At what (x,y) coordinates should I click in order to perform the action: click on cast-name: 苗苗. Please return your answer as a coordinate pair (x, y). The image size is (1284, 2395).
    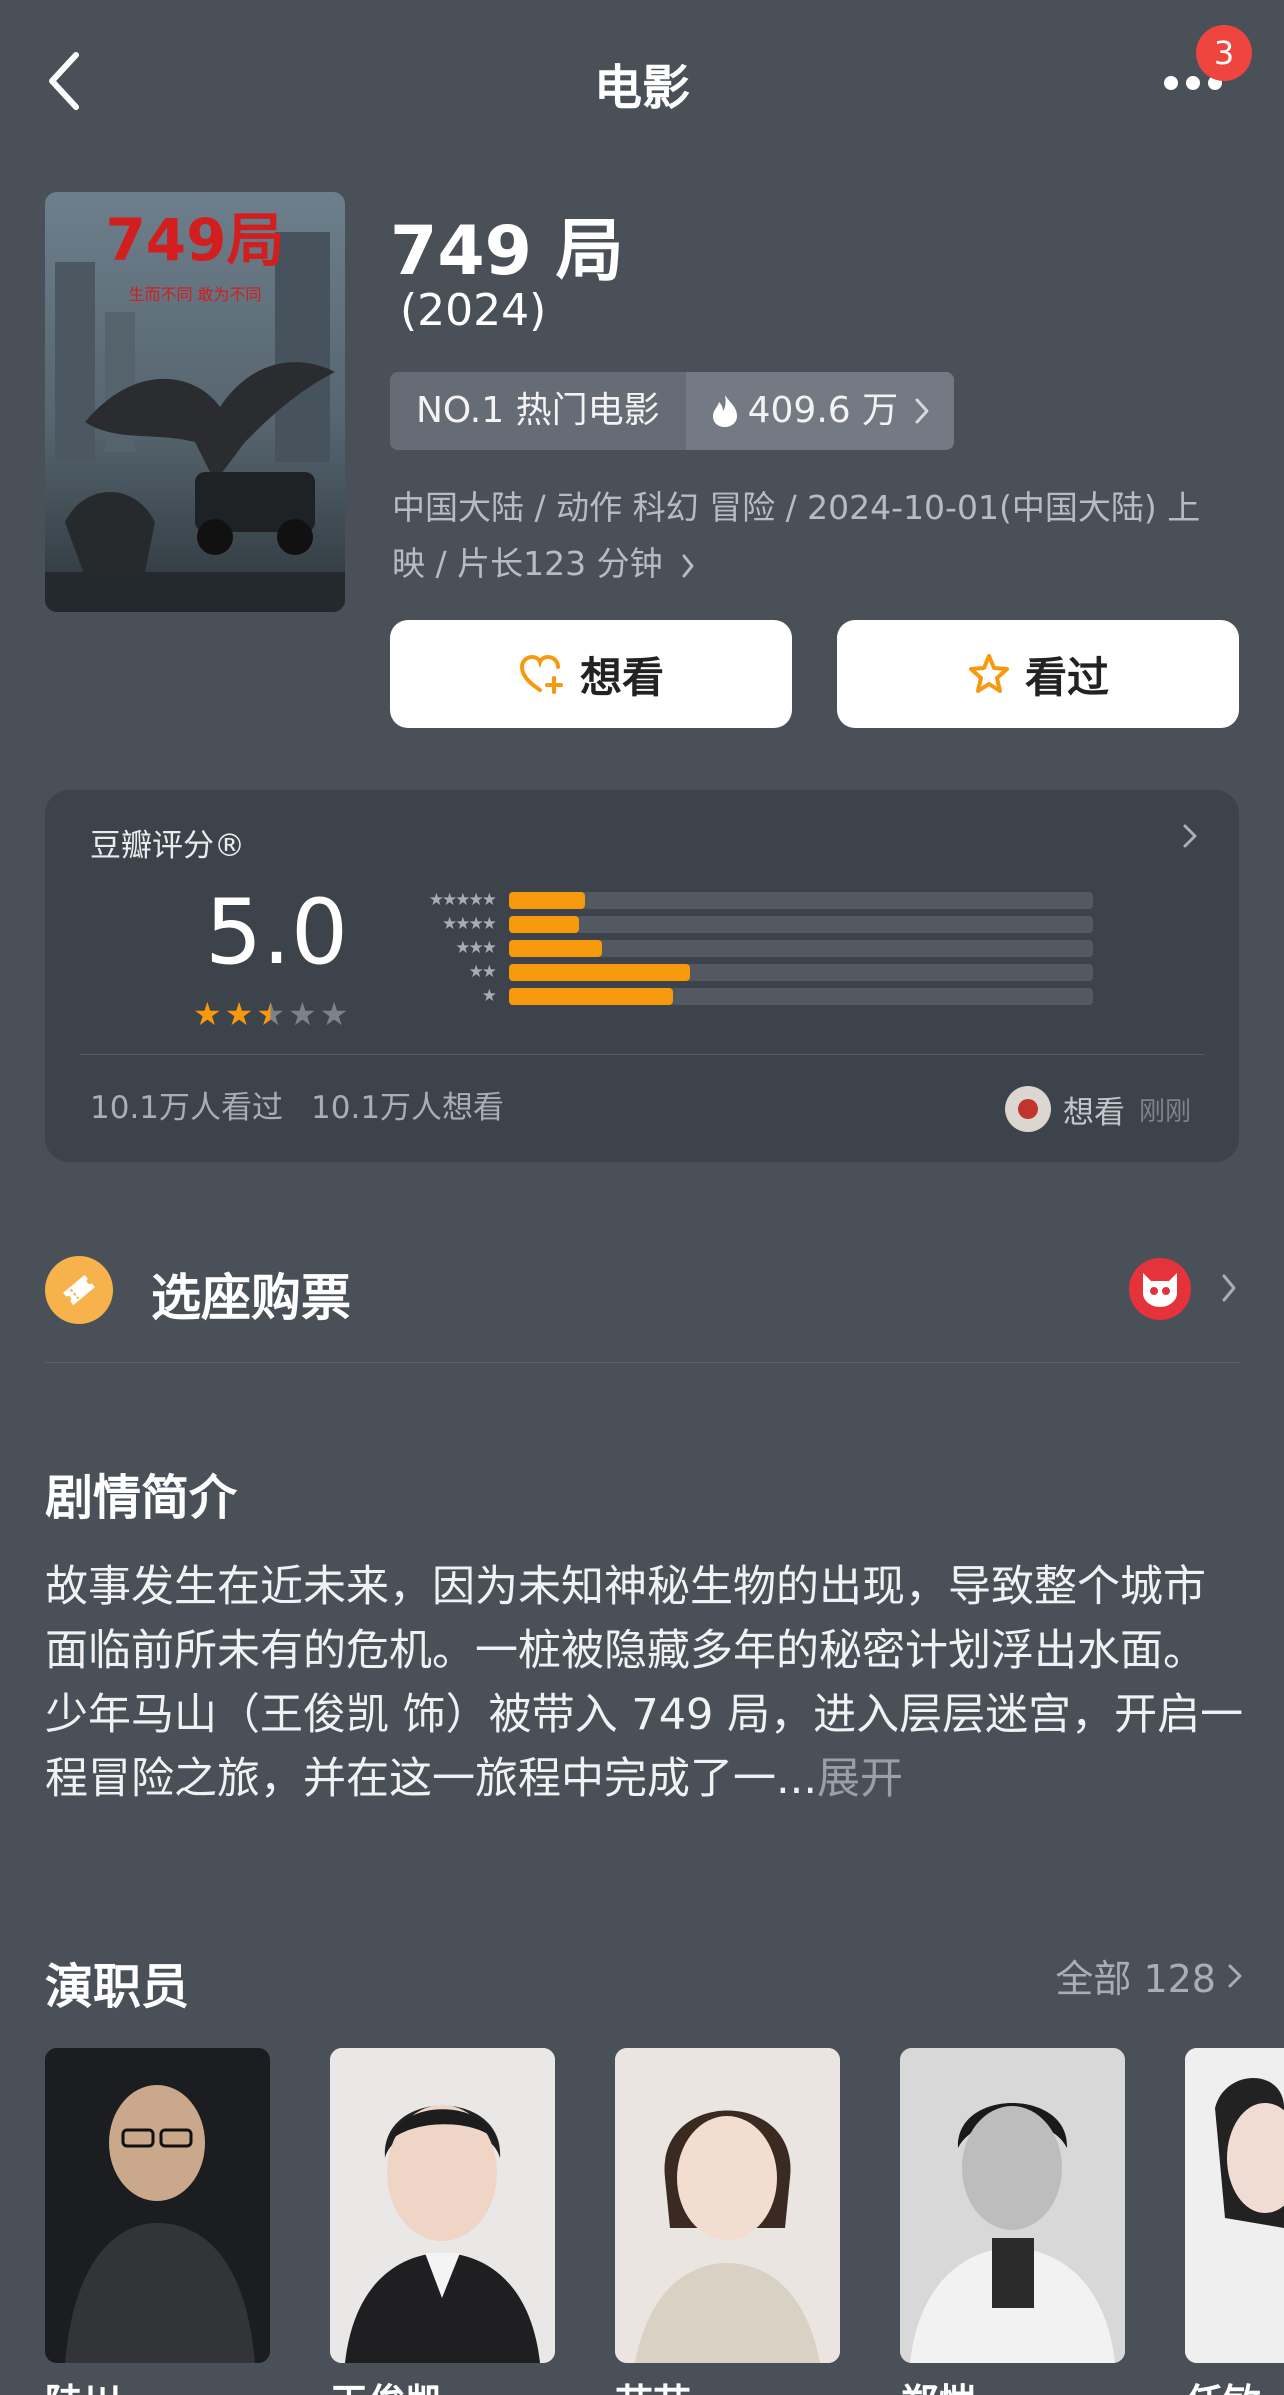
    Looking at the image, I should click on (653, 2383).